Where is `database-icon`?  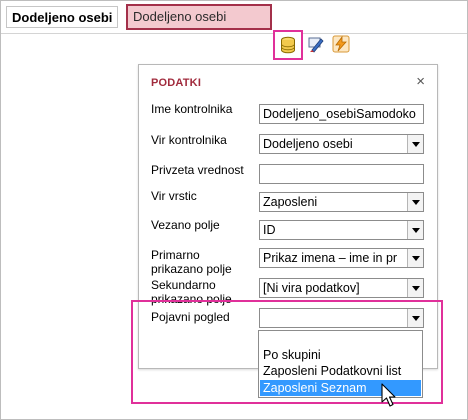
database-icon is located at coordinates (288, 45).